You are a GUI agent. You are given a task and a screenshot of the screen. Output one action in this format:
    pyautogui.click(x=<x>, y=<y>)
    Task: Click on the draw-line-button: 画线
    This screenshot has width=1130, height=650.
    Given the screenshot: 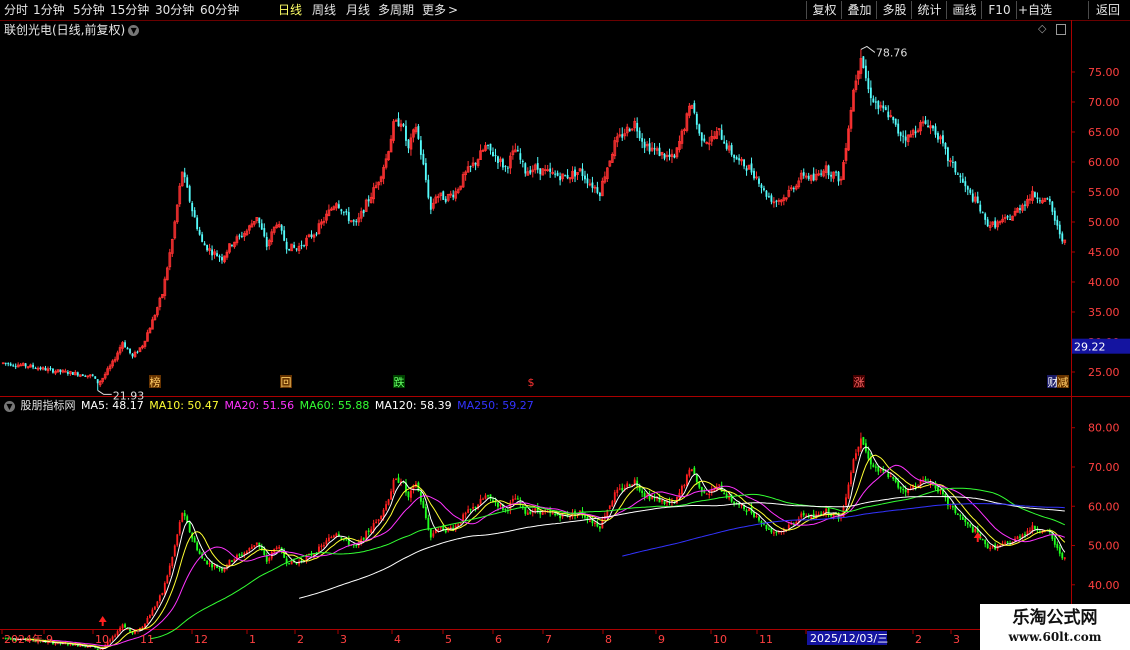 What is the action you would take?
    pyautogui.click(x=964, y=10)
    